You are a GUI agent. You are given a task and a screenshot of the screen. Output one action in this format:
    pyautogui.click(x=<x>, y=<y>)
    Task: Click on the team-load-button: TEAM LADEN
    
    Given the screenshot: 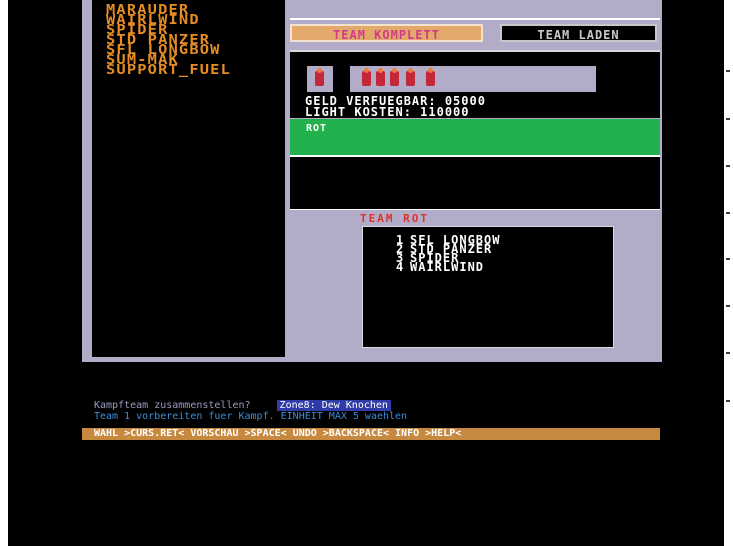 What is the action you would take?
    pyautogui.click(x=578, y=33)
    